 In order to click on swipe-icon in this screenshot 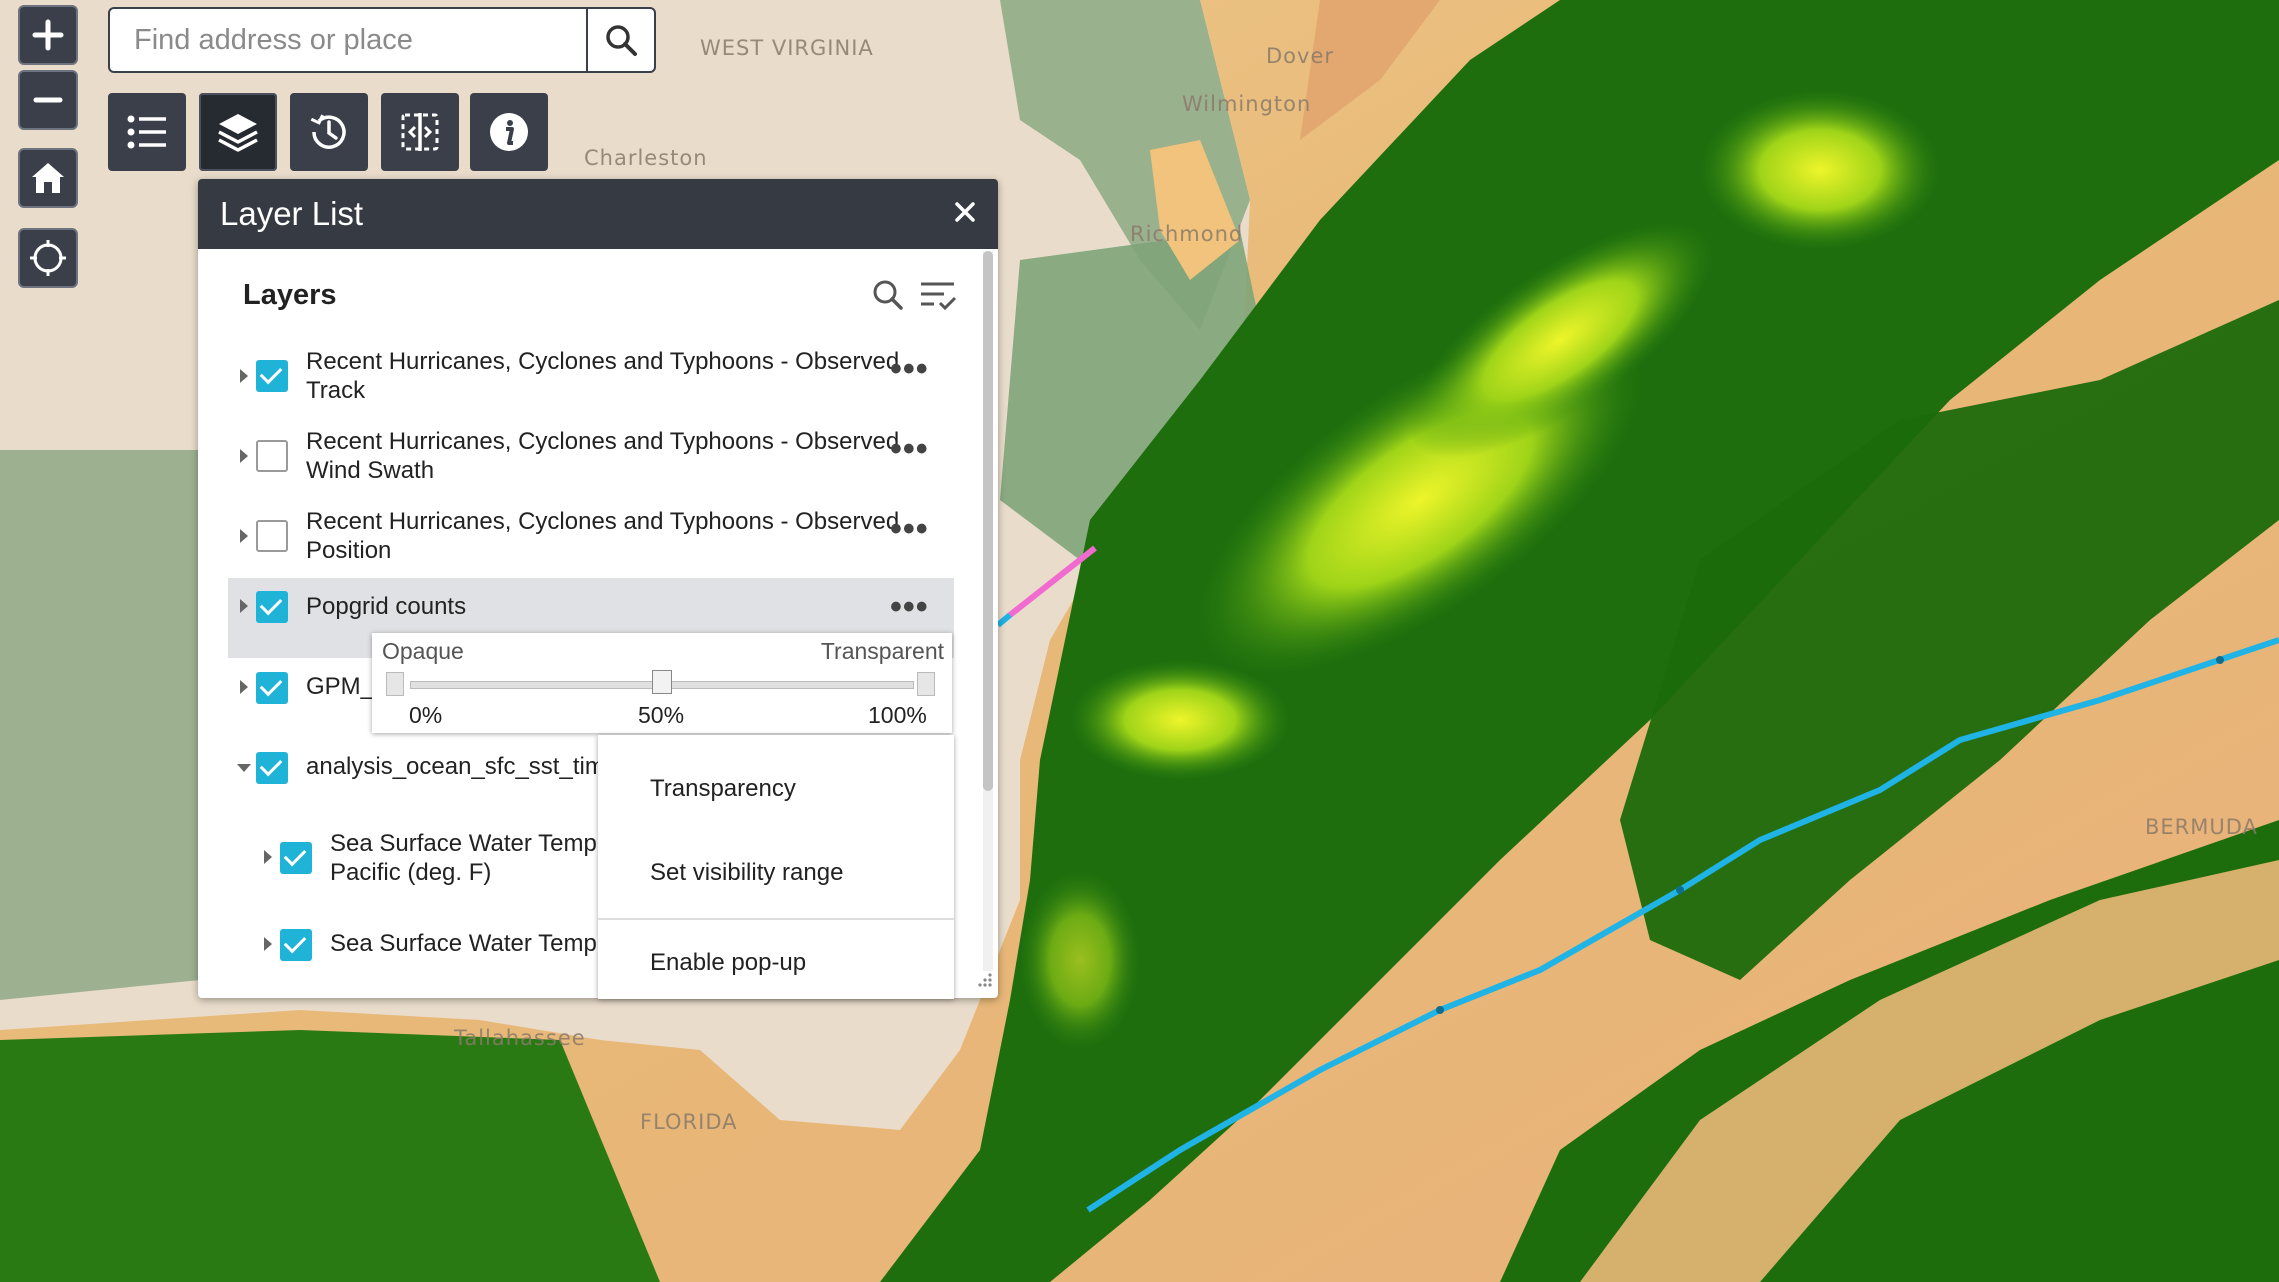, I will do `click(420, 132)`.